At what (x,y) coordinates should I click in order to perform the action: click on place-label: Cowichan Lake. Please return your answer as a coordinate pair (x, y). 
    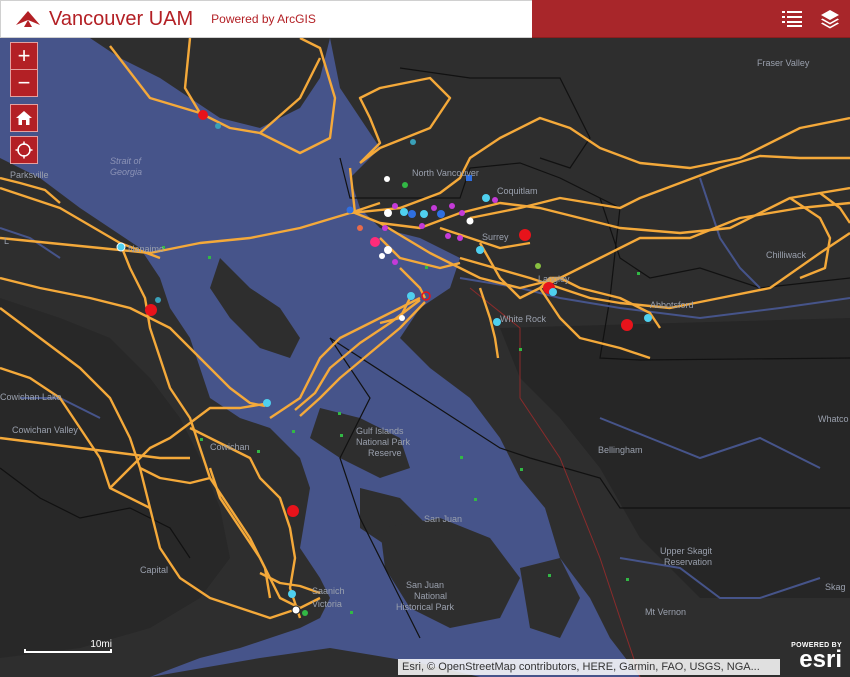
    Looking at the image, I should click on (31, 397).